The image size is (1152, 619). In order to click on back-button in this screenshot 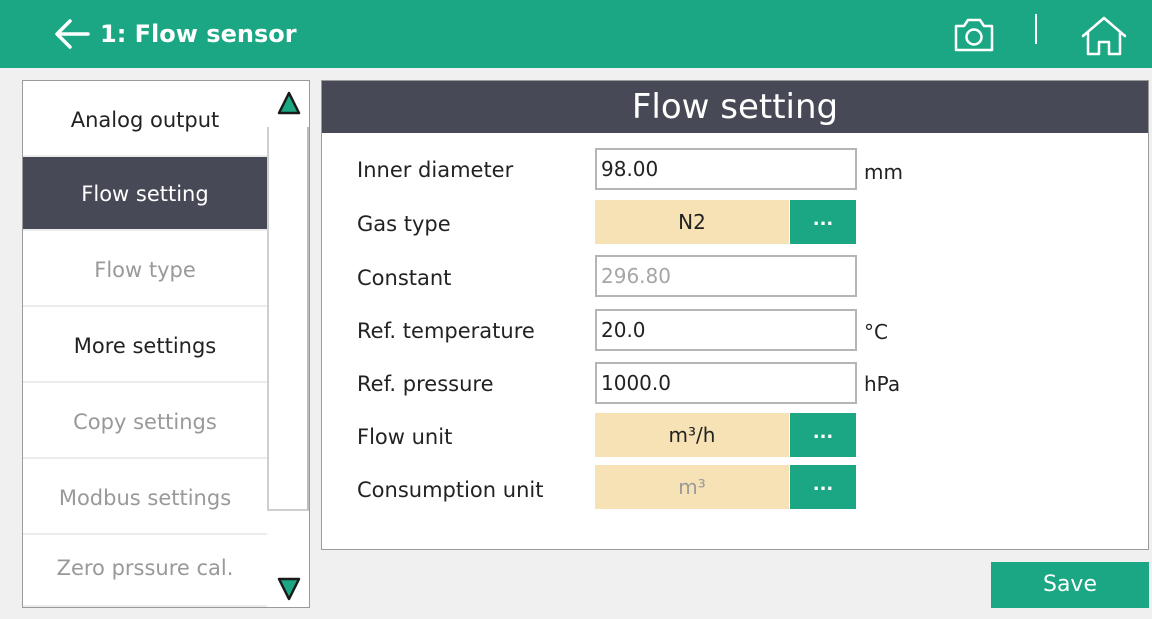, I will do `click(72, 34)`.